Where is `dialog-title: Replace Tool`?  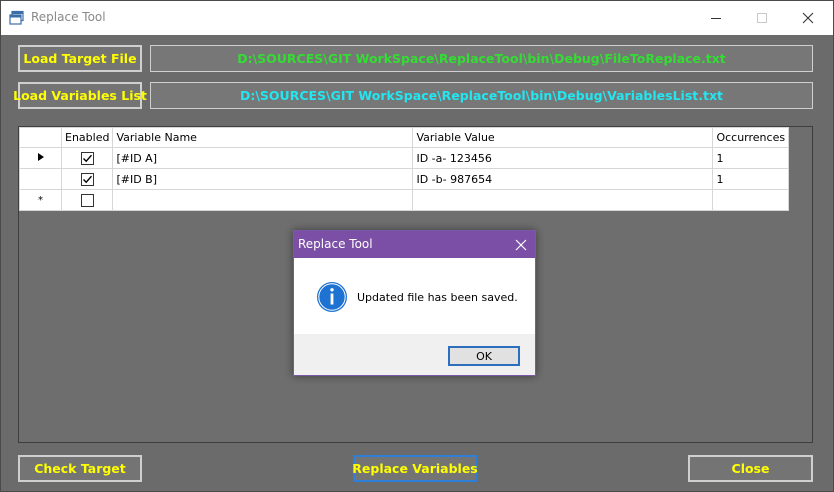 dialog-title: Replace Tool is located at coordinates (335, 244).